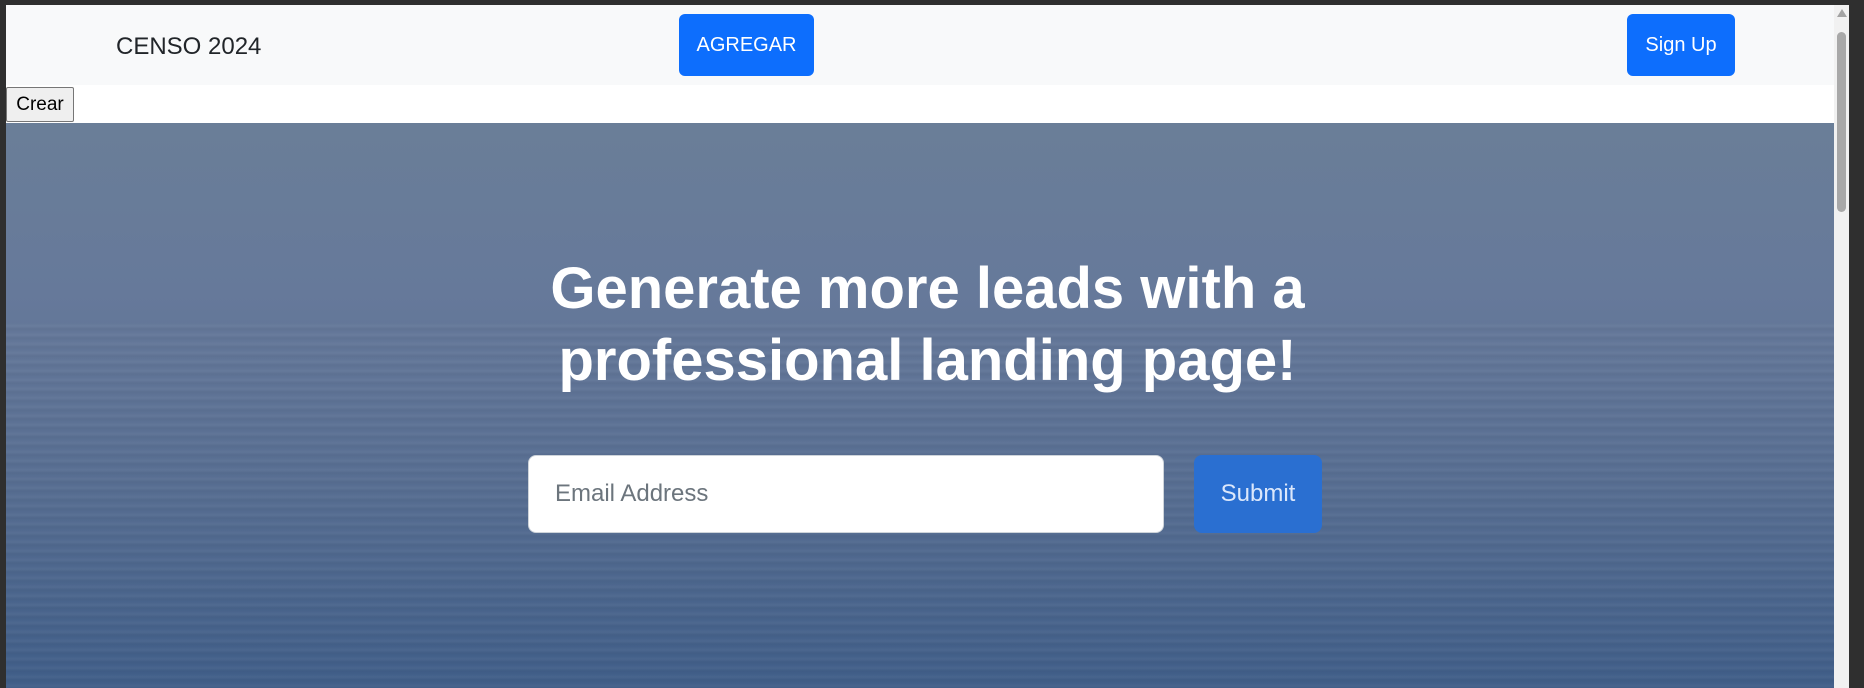 The width and height of the screenshot is (1864, 688). I want to click on email-input, so click(846, 494).